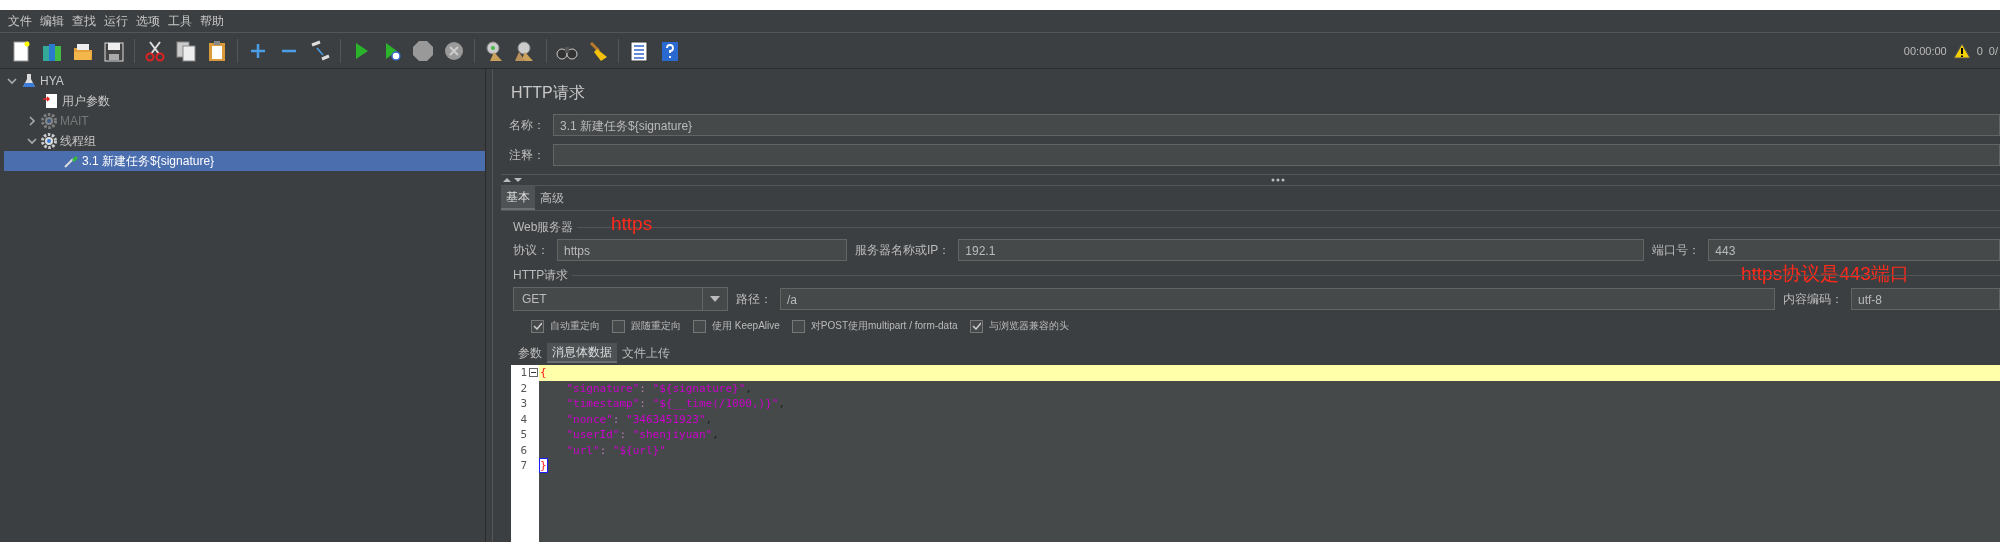 The height and width of the screenshot is (542, 2000). What do you see at coordinates (1925, 50) in the screenshot?
I see `elapsed-time: 00:00:00` at bounding box center [1925, 50].